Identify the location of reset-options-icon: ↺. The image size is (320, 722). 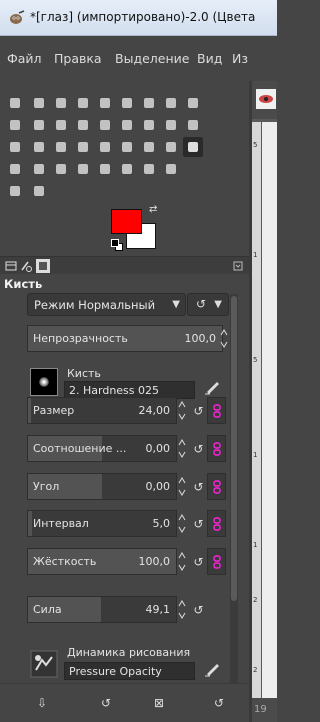
(219, 704).